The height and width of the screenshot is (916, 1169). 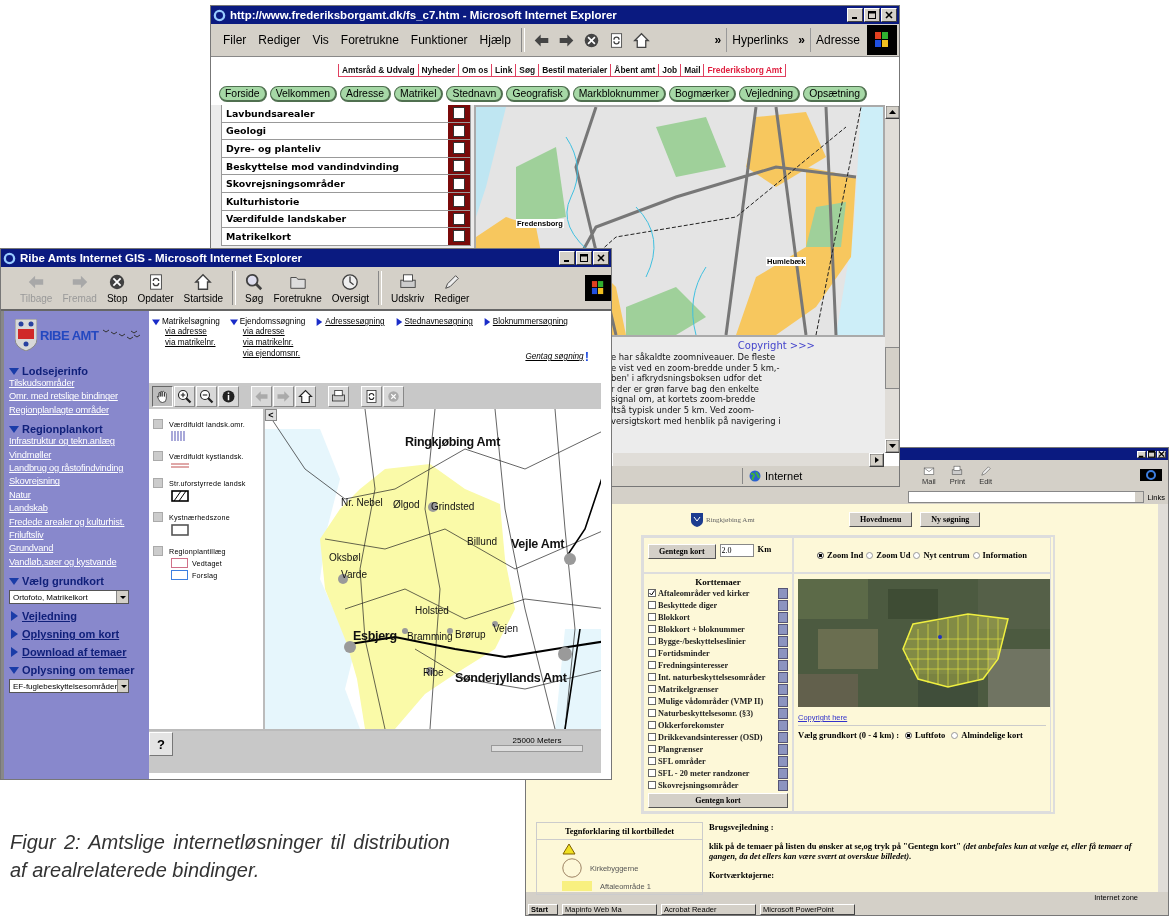 I want to click on top-link: Søg, so click(x=527, y=70).